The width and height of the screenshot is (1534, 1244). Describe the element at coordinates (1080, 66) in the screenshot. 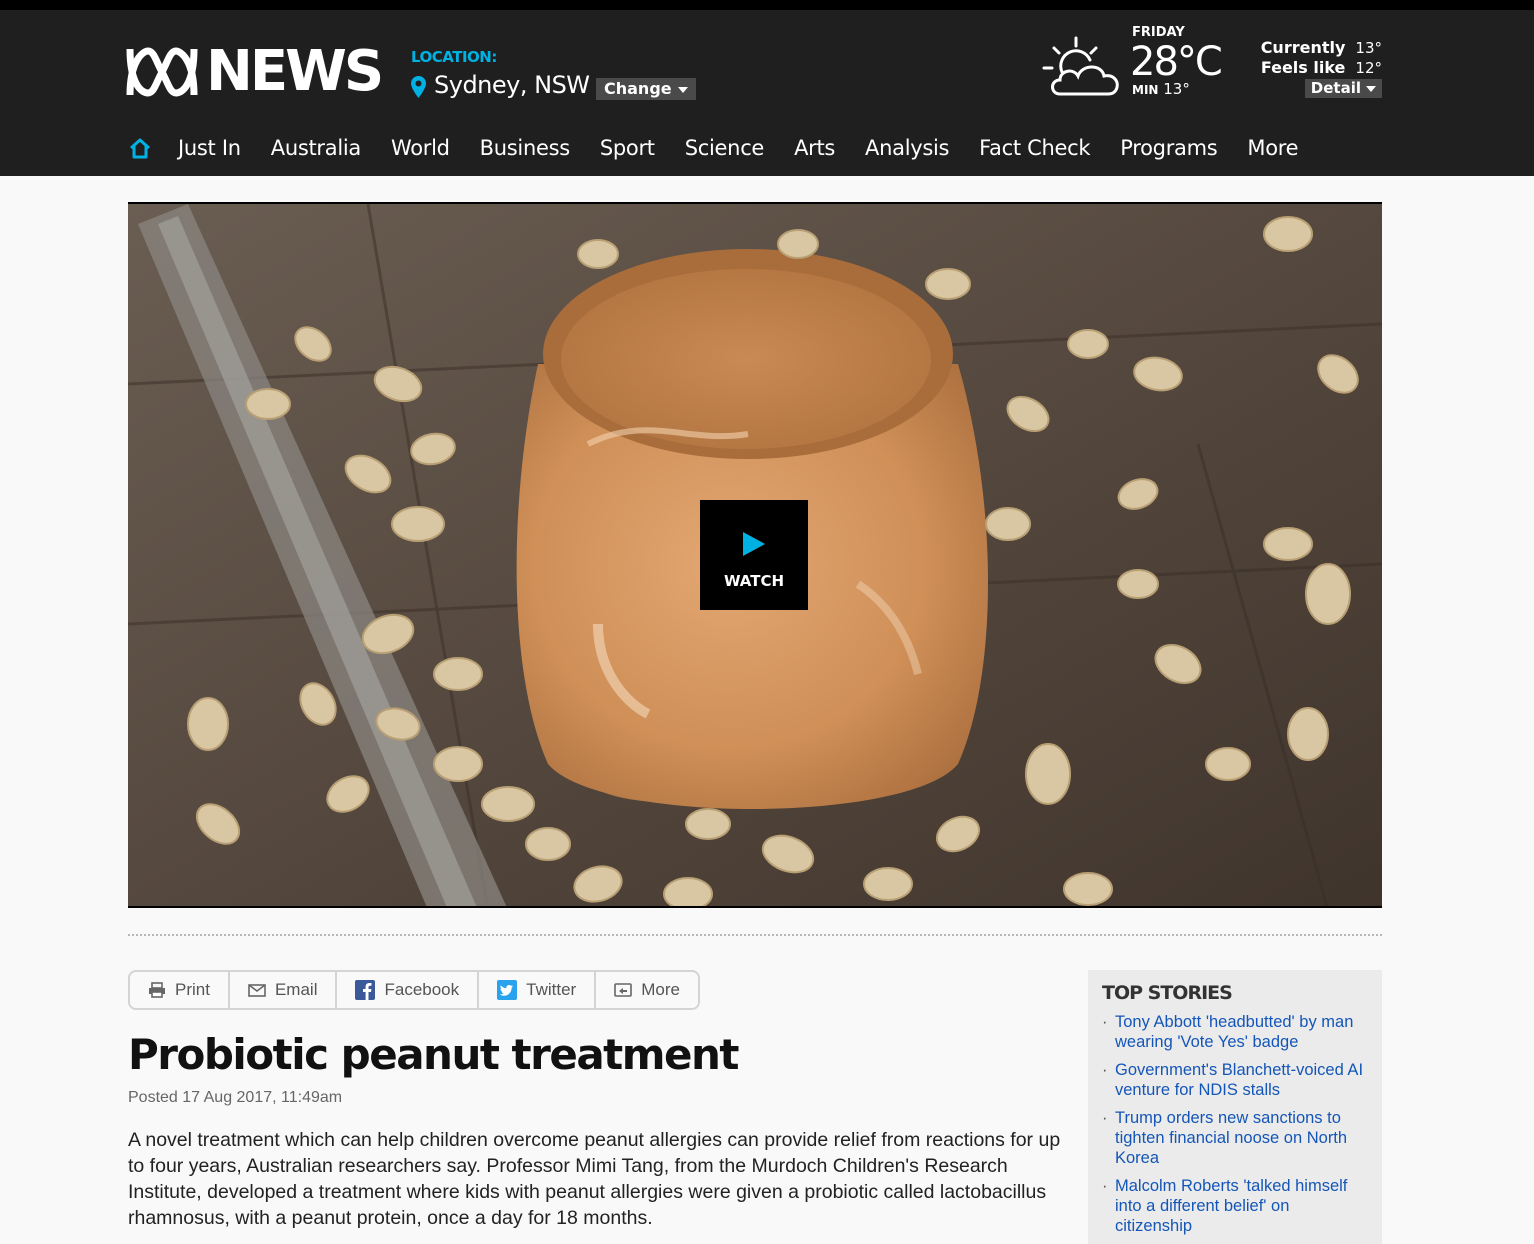

I see `partly-sunny-icon` at that location.